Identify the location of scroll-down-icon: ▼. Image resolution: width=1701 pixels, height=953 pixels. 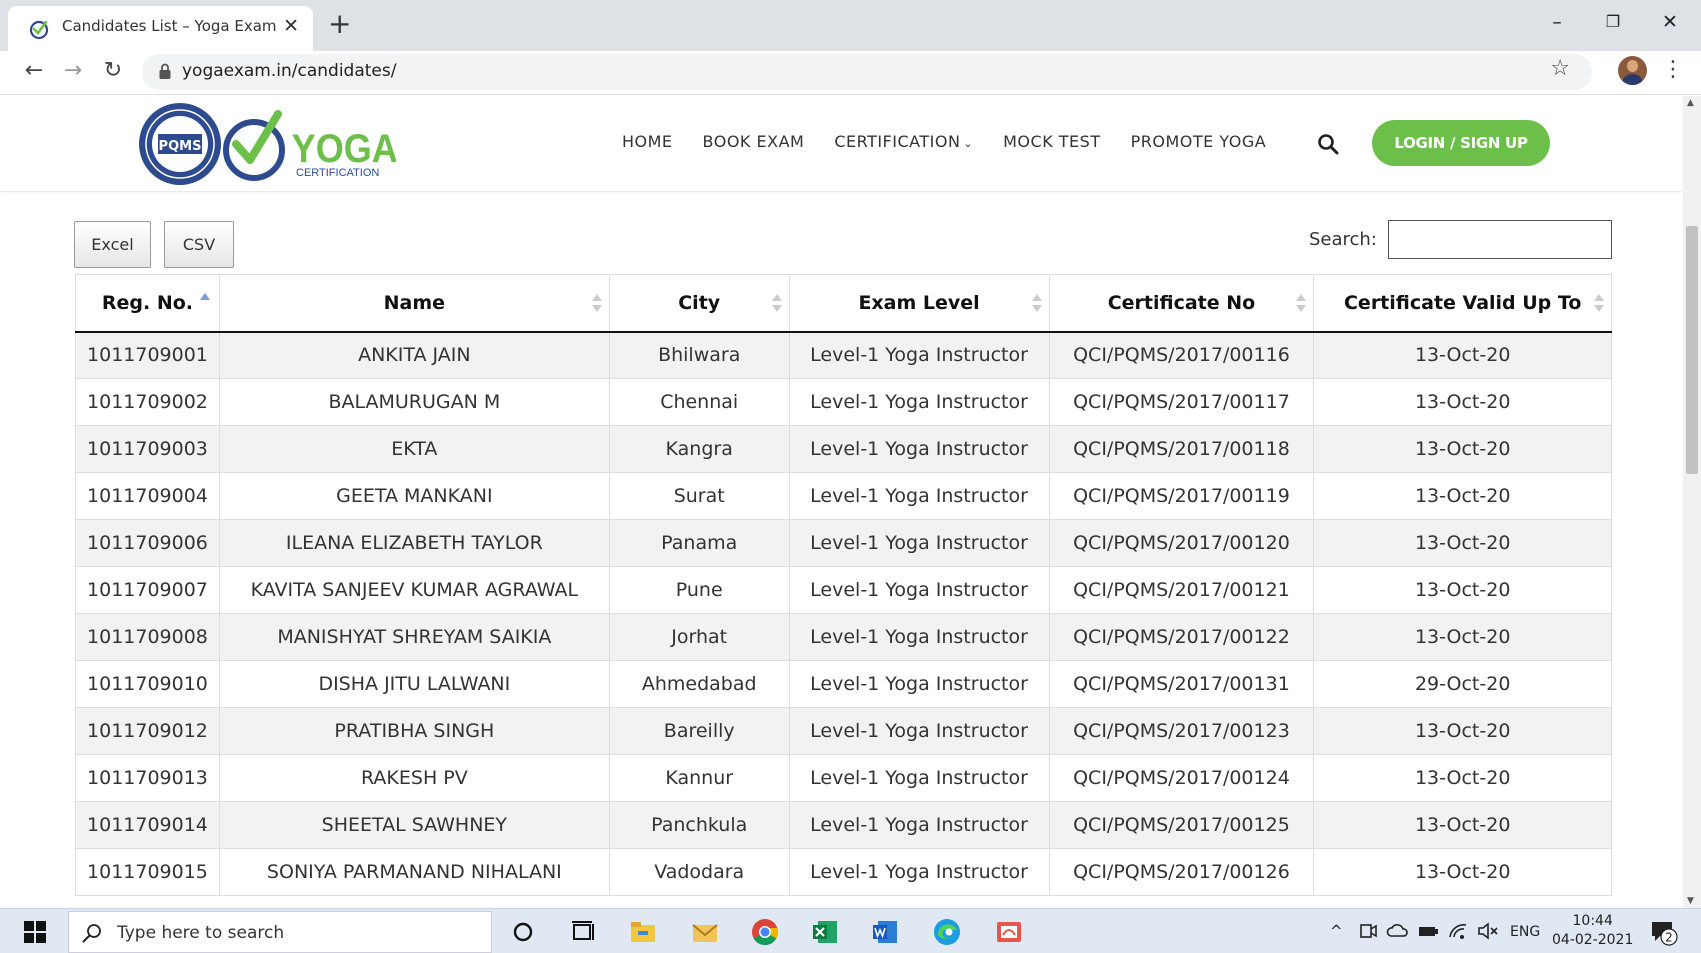
(1690, 901).